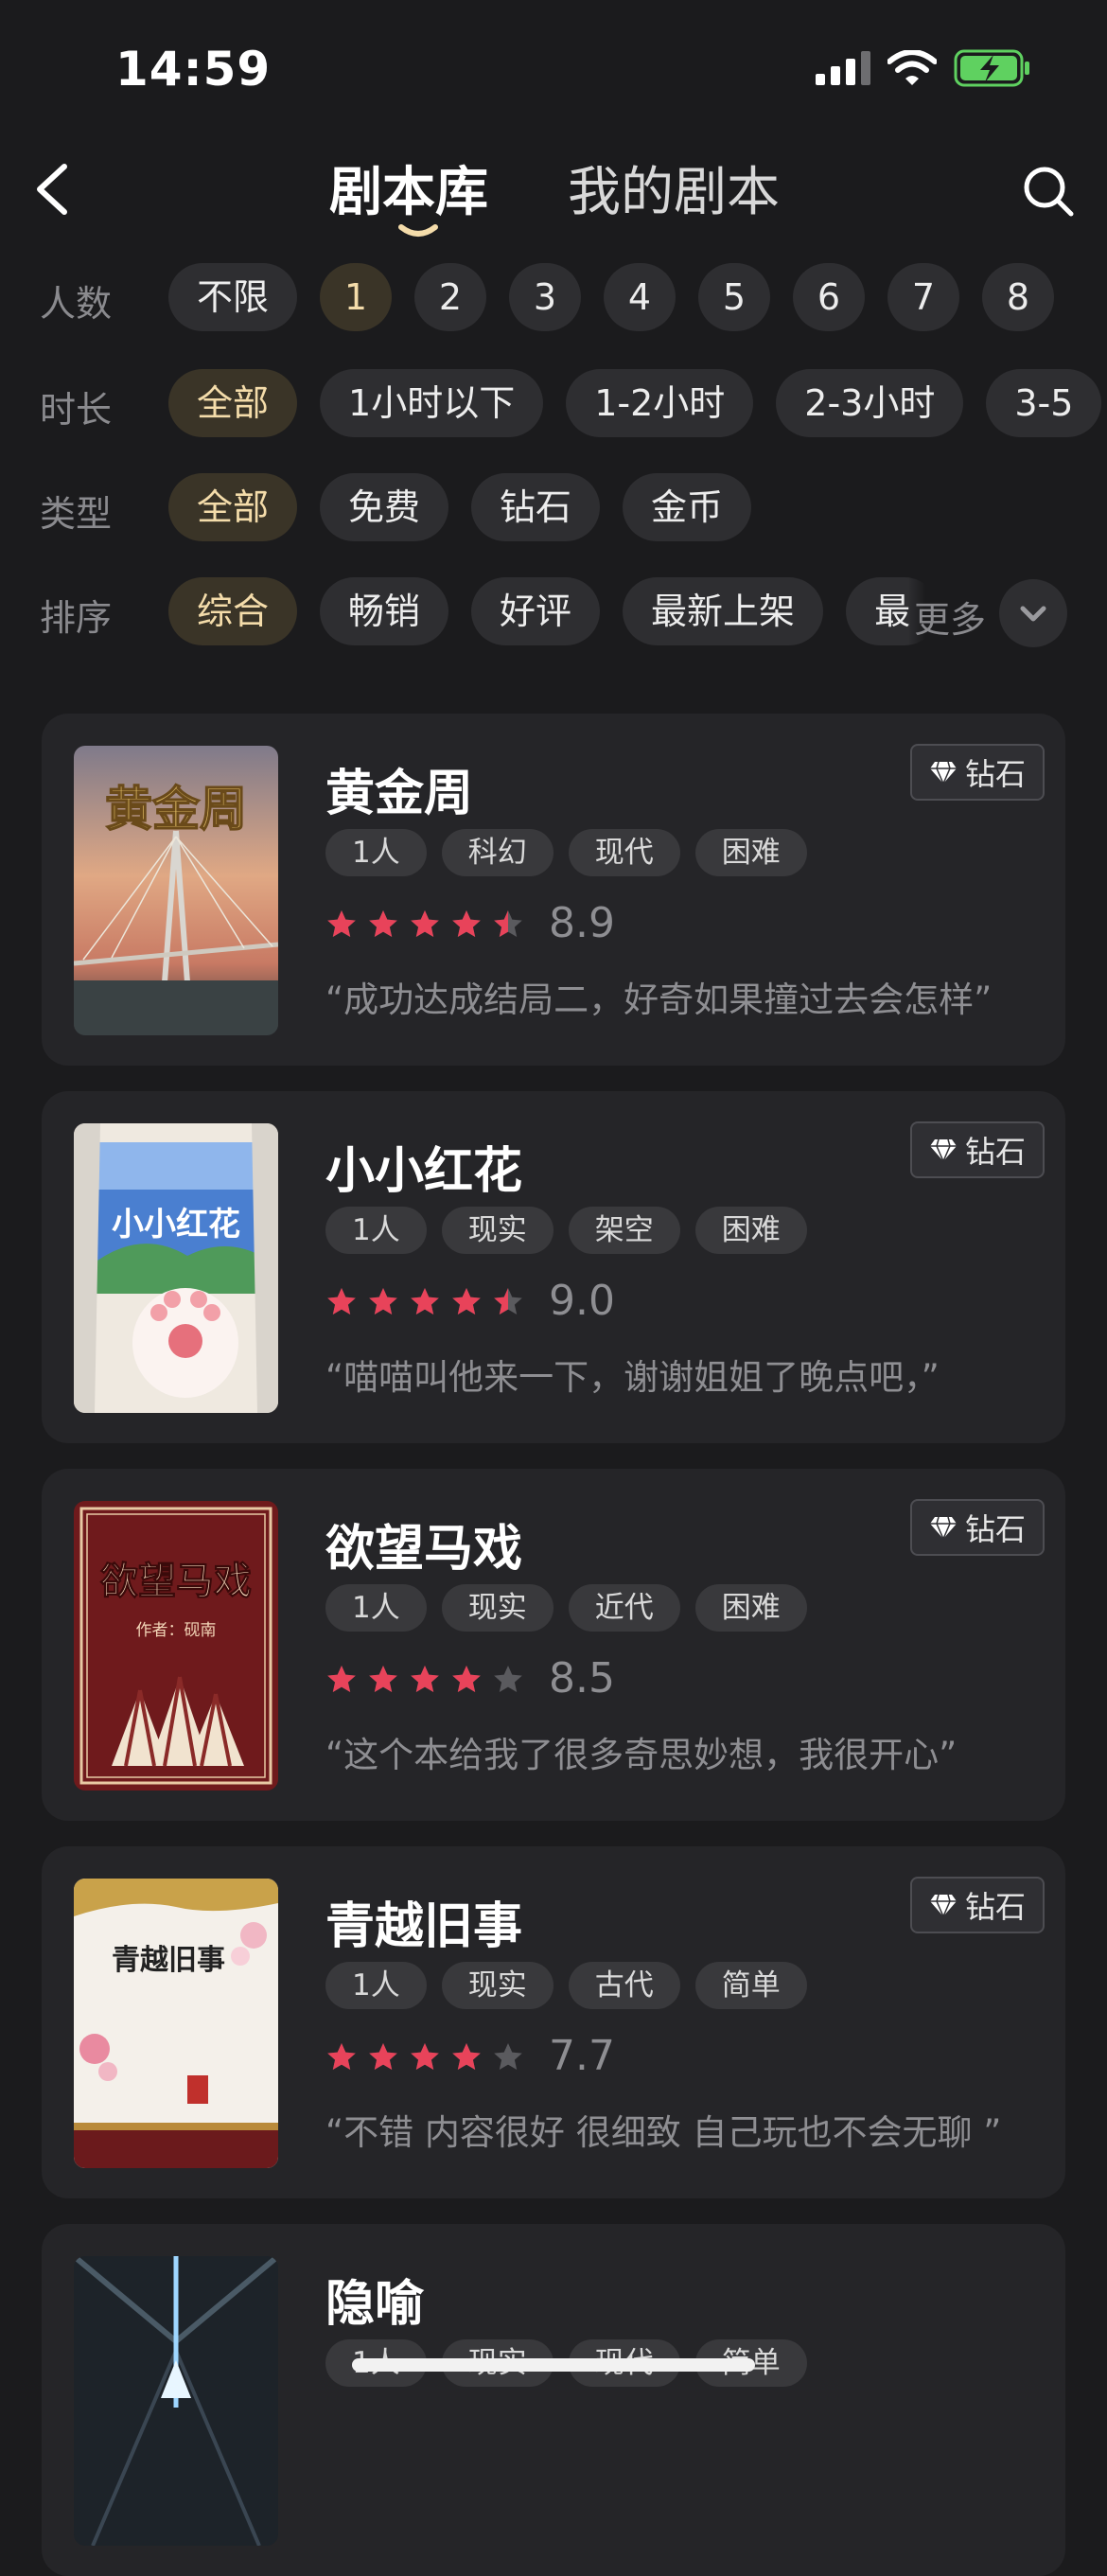 The height and width of the screenshot is (2576, 1107). I want to click on status-icons, so click(923, 68).